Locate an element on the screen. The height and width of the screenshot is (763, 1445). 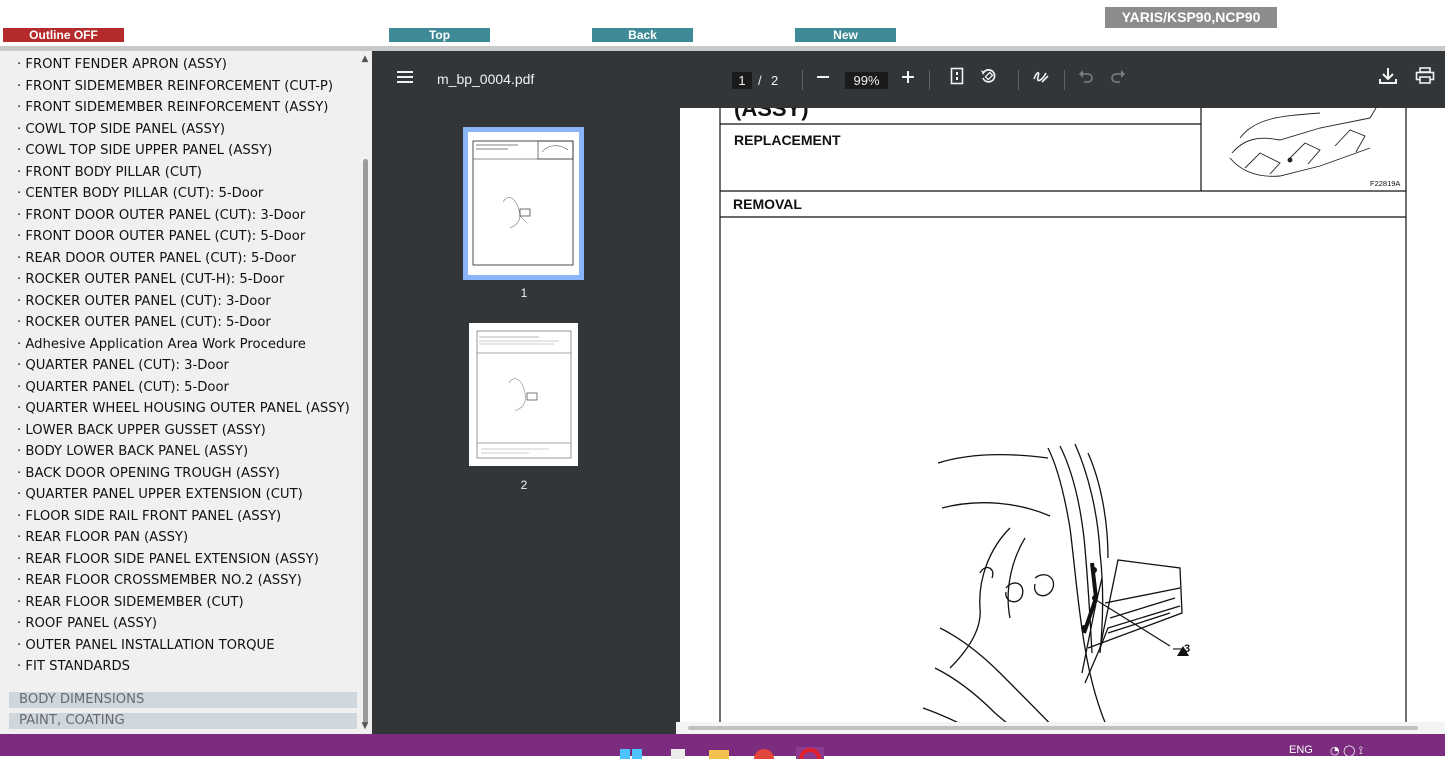
download-icon is located at coordinates (1388, 79).